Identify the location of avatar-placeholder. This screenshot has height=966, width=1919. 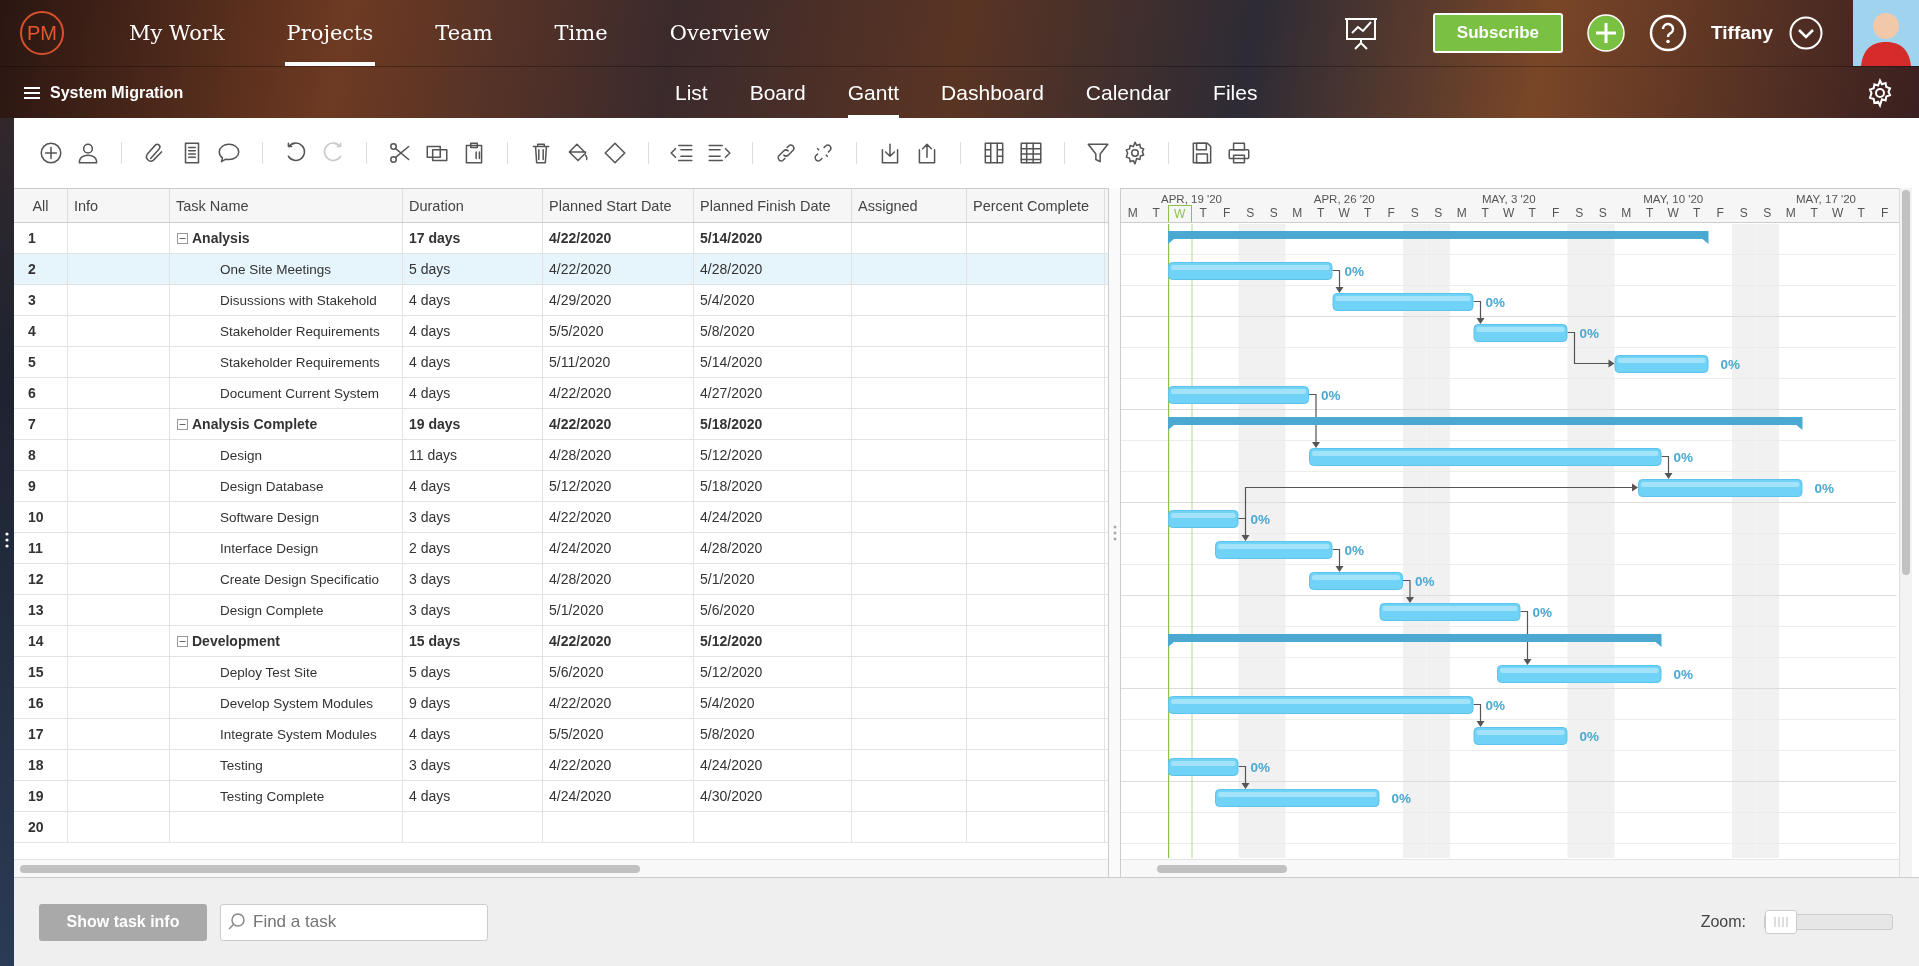
(1886, 33).